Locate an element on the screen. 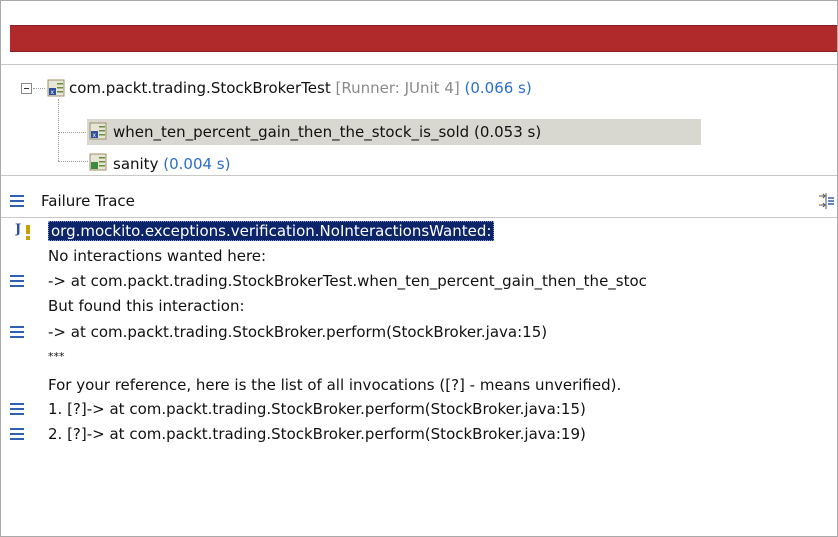  suite-name: com.packt.trading.StockBrokerTest is located at coordinates (200, 88).